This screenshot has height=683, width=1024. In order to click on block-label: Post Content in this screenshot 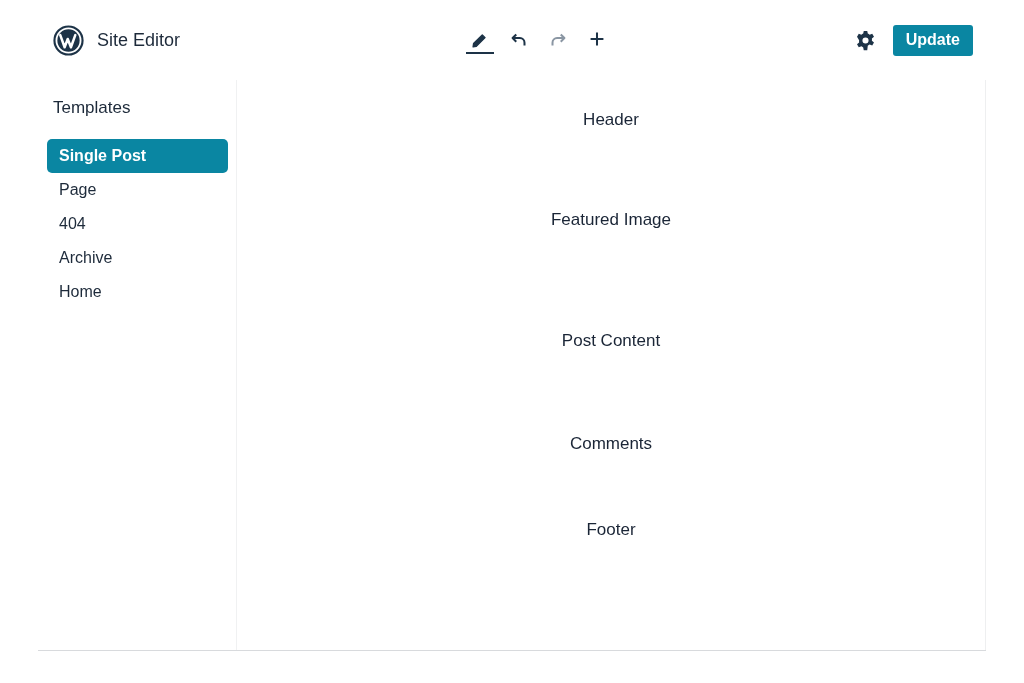, I will do `click(611, 341)`.